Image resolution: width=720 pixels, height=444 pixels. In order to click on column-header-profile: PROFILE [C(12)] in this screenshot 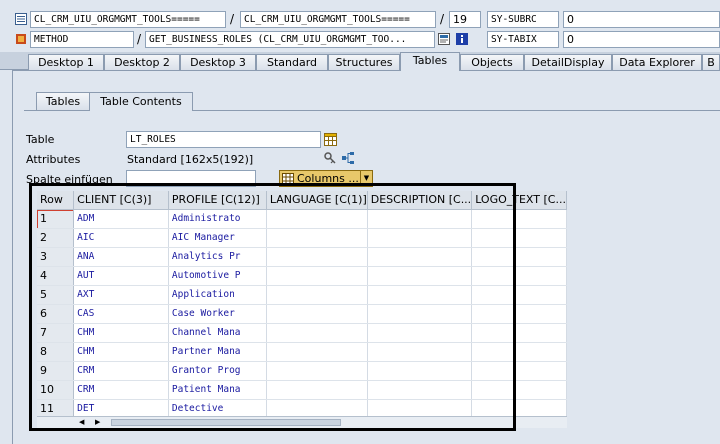, I will do `click(217, 200)`.